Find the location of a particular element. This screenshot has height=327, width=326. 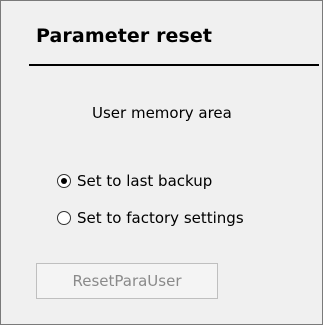

radio-set-to-last-backup: Set to last backup is located at coordinates (134, 181).